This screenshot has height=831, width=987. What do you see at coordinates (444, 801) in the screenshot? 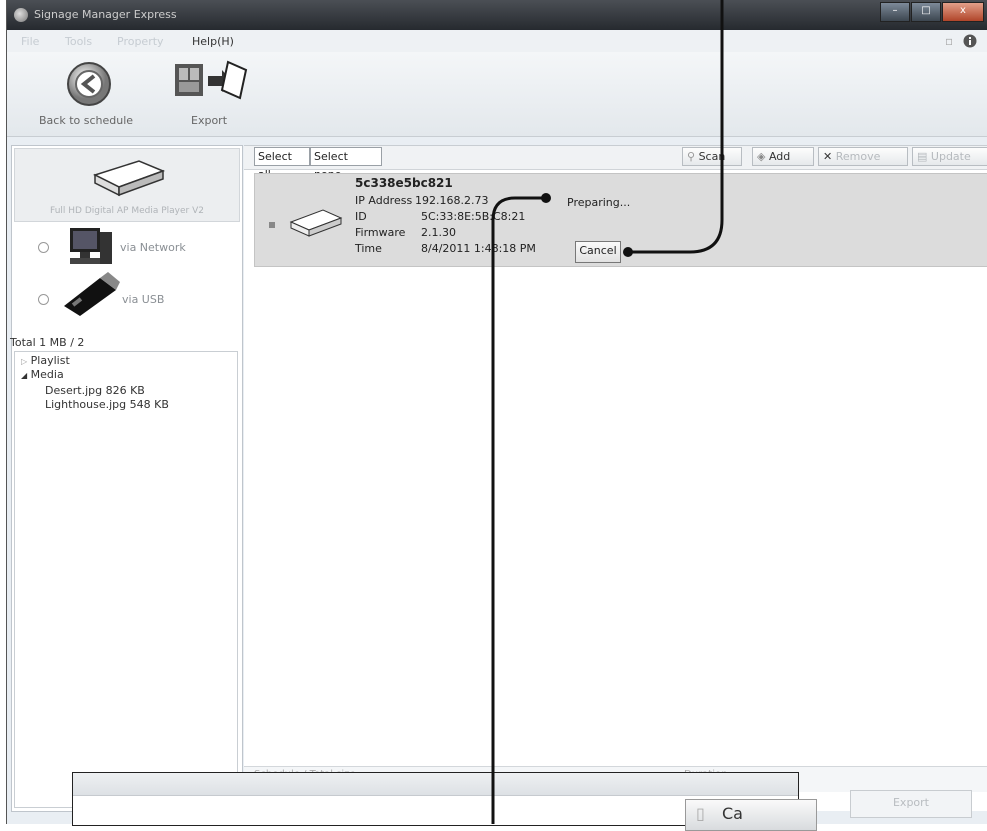
I see `zoomed-dialog-inset: ▯ Ca` at bounding box center [444, 801].